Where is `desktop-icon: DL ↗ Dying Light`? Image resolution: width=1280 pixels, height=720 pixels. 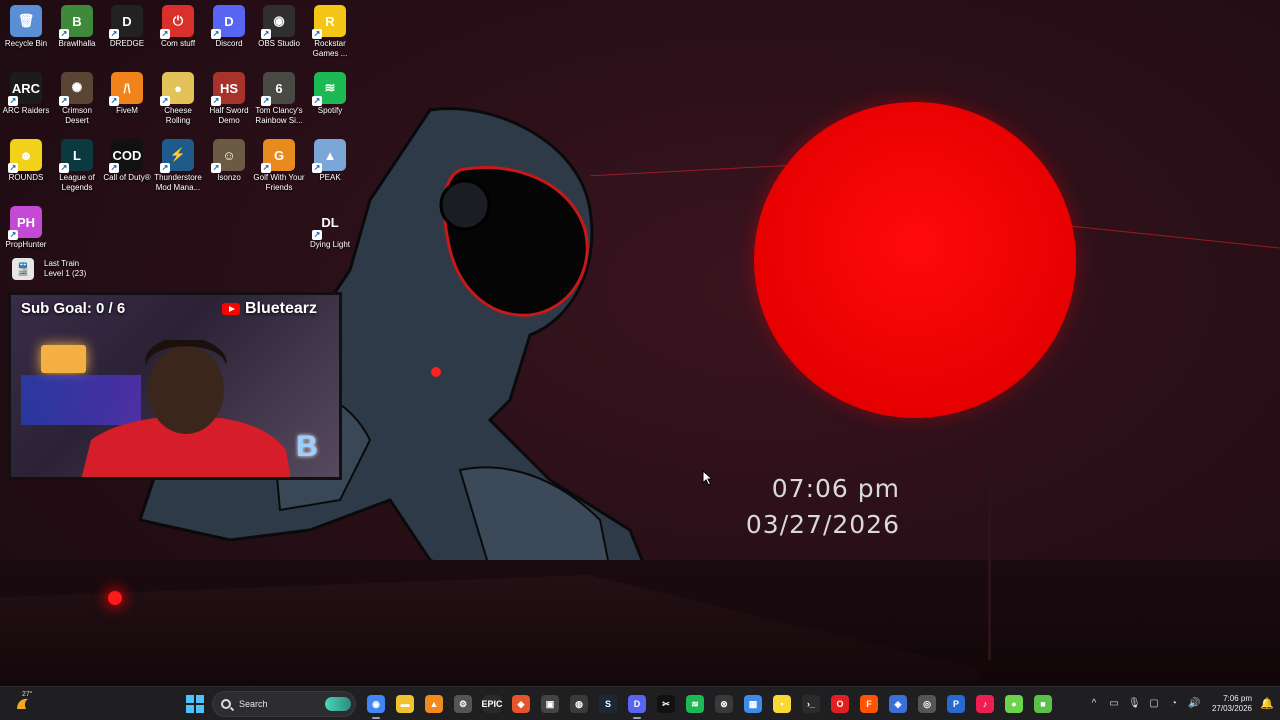
desktop-icon: DL ↗ Dying Light is located at coordinates (330, 225).